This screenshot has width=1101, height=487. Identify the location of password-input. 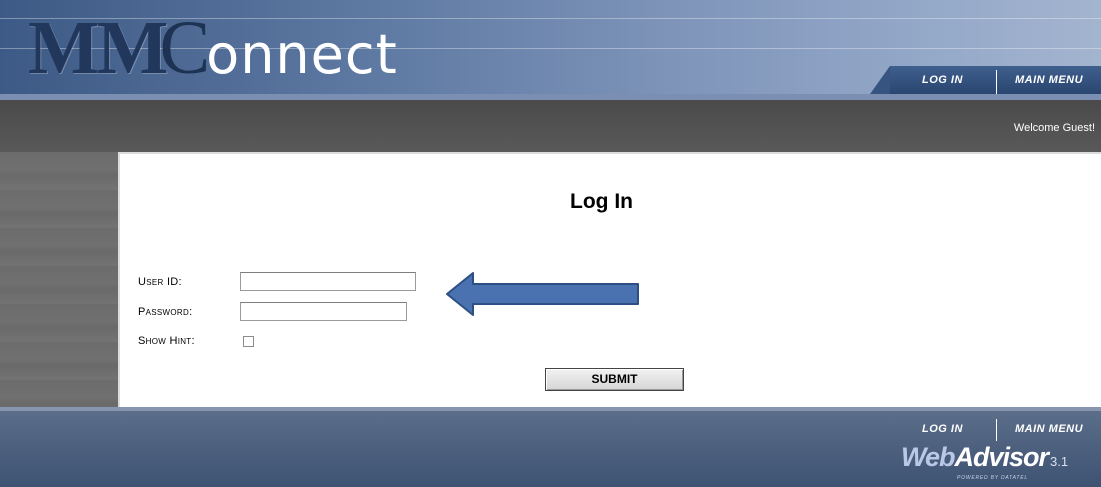
(323, 311).